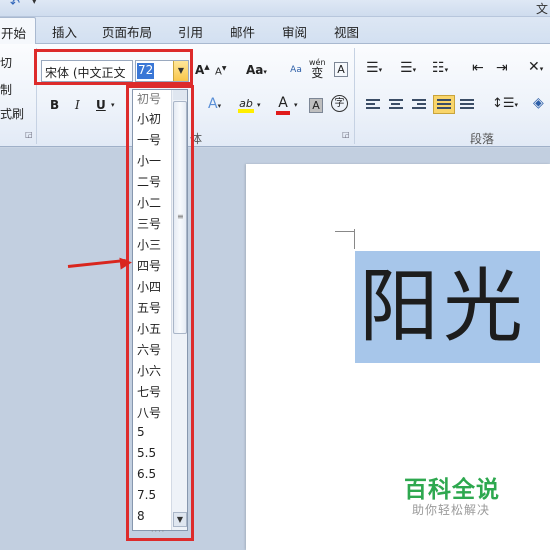 This screenshot has height=550, width=550. I want to click on grip-icon: ≡, so click(180, 216).